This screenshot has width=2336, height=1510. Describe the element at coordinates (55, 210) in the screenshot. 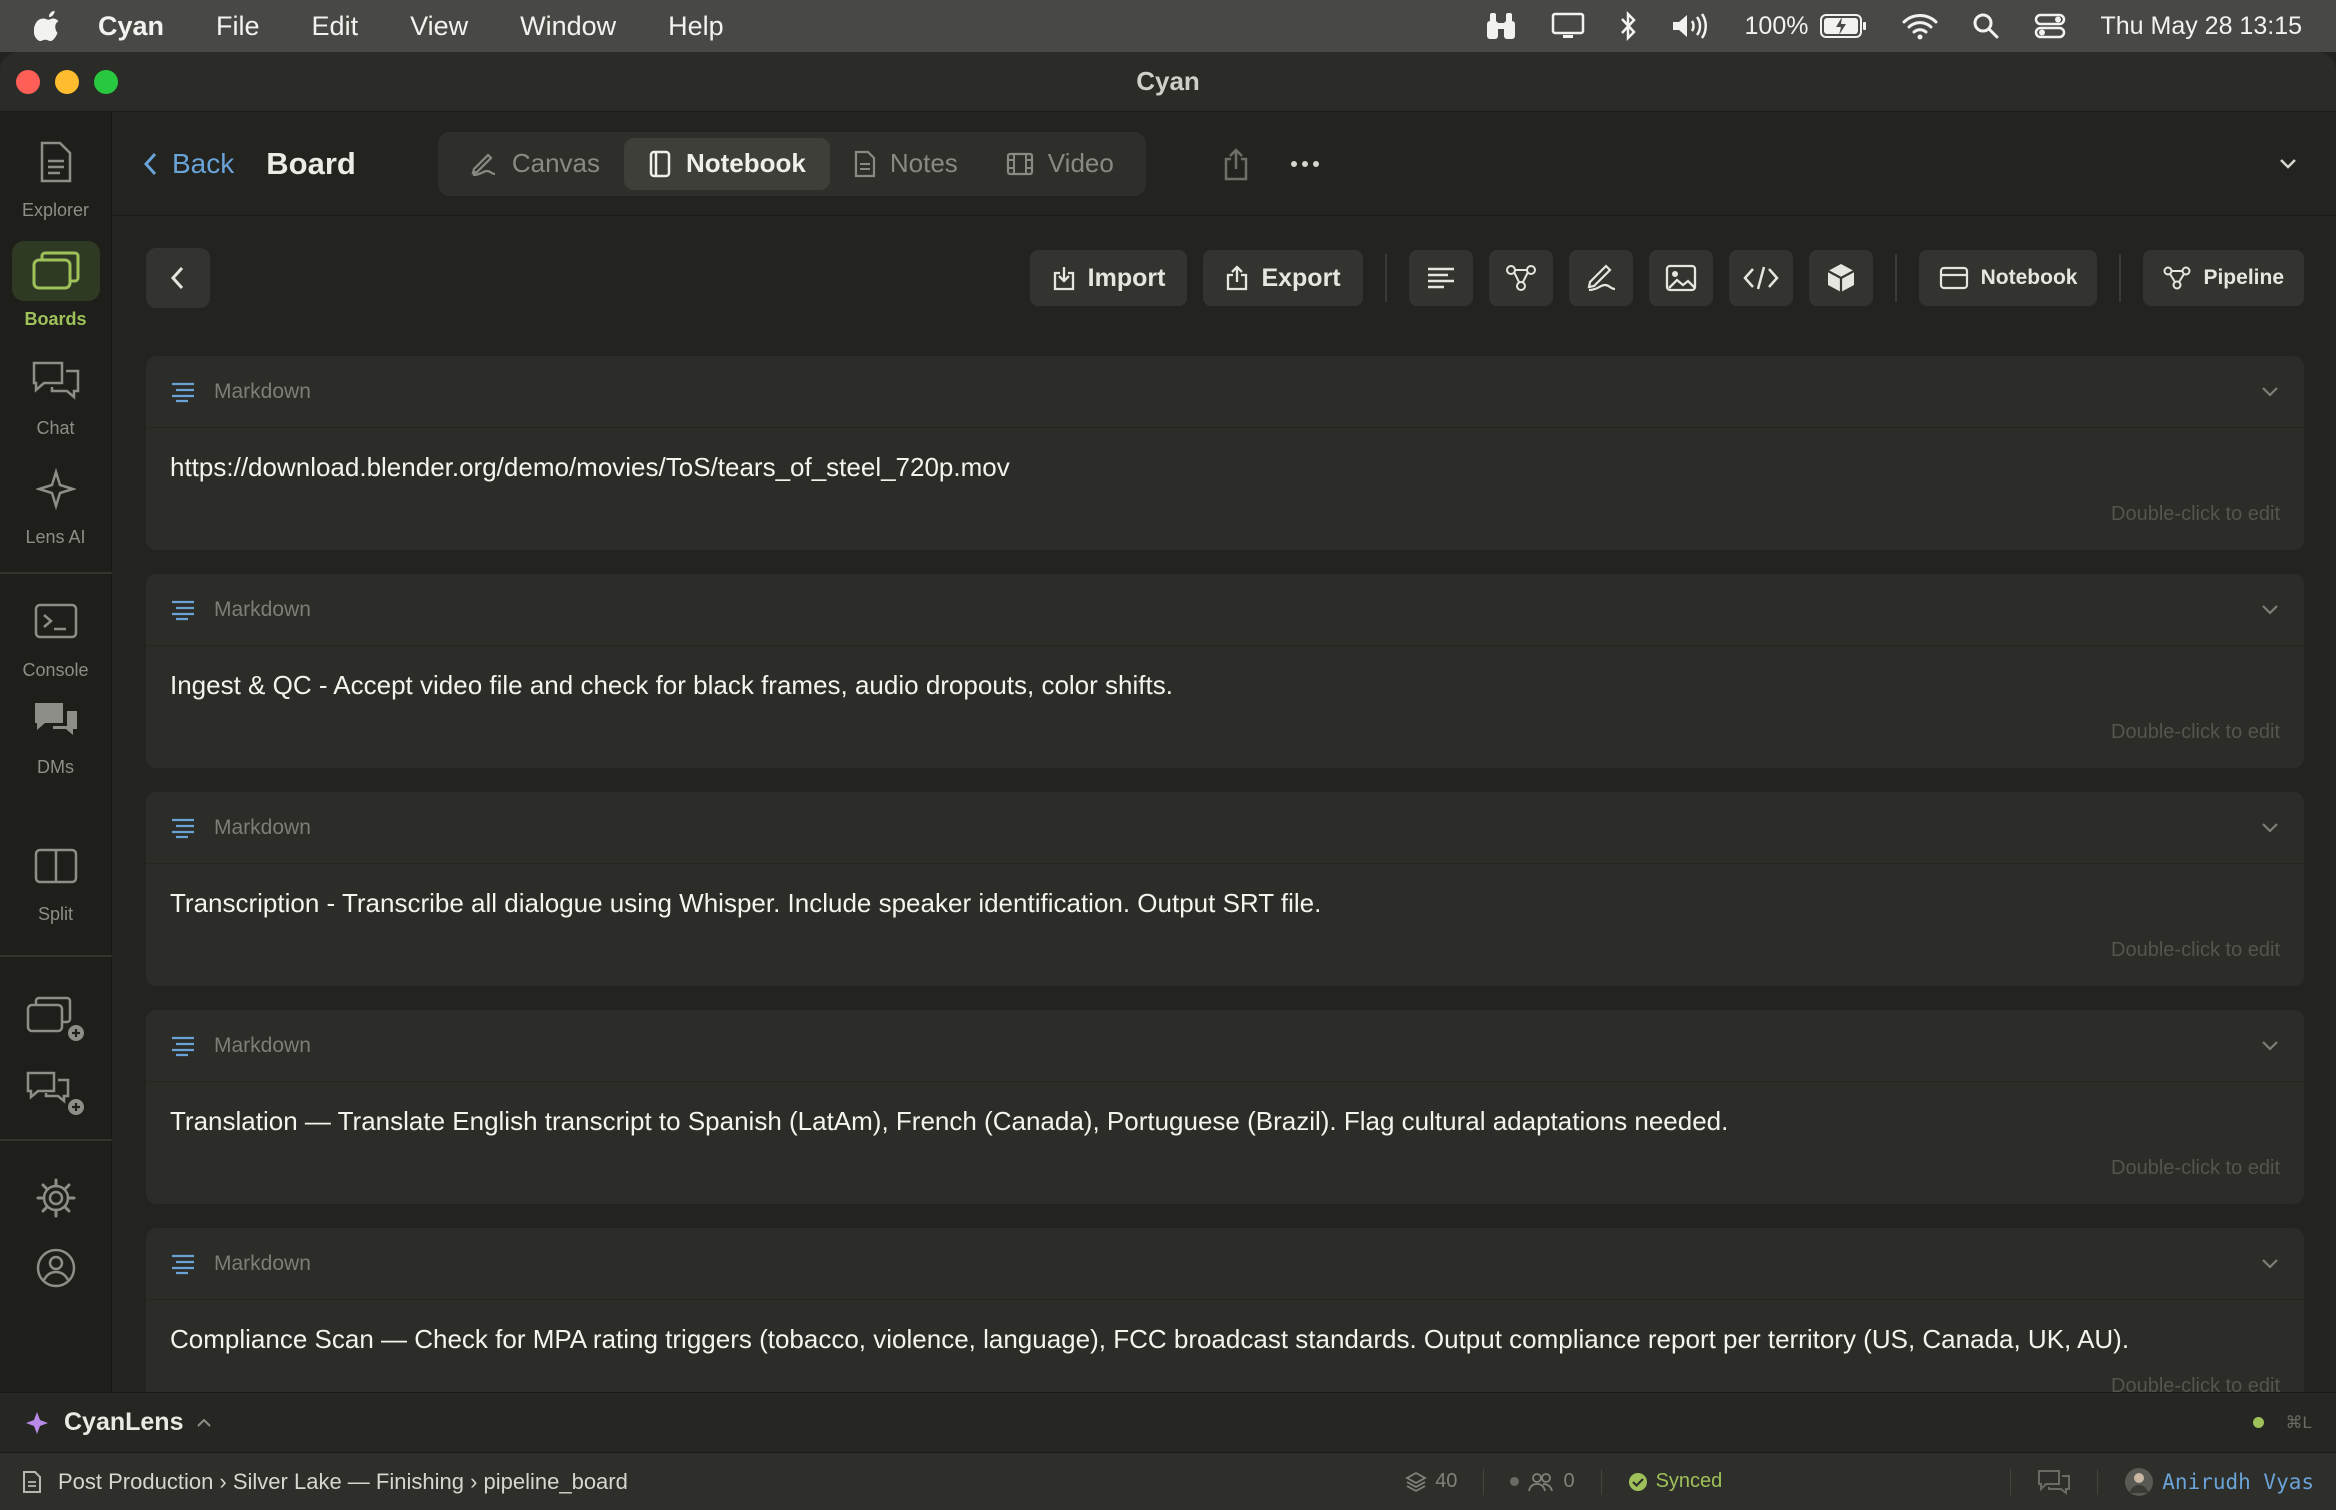

I see `sidebar-item-label: Explorer` at that location.